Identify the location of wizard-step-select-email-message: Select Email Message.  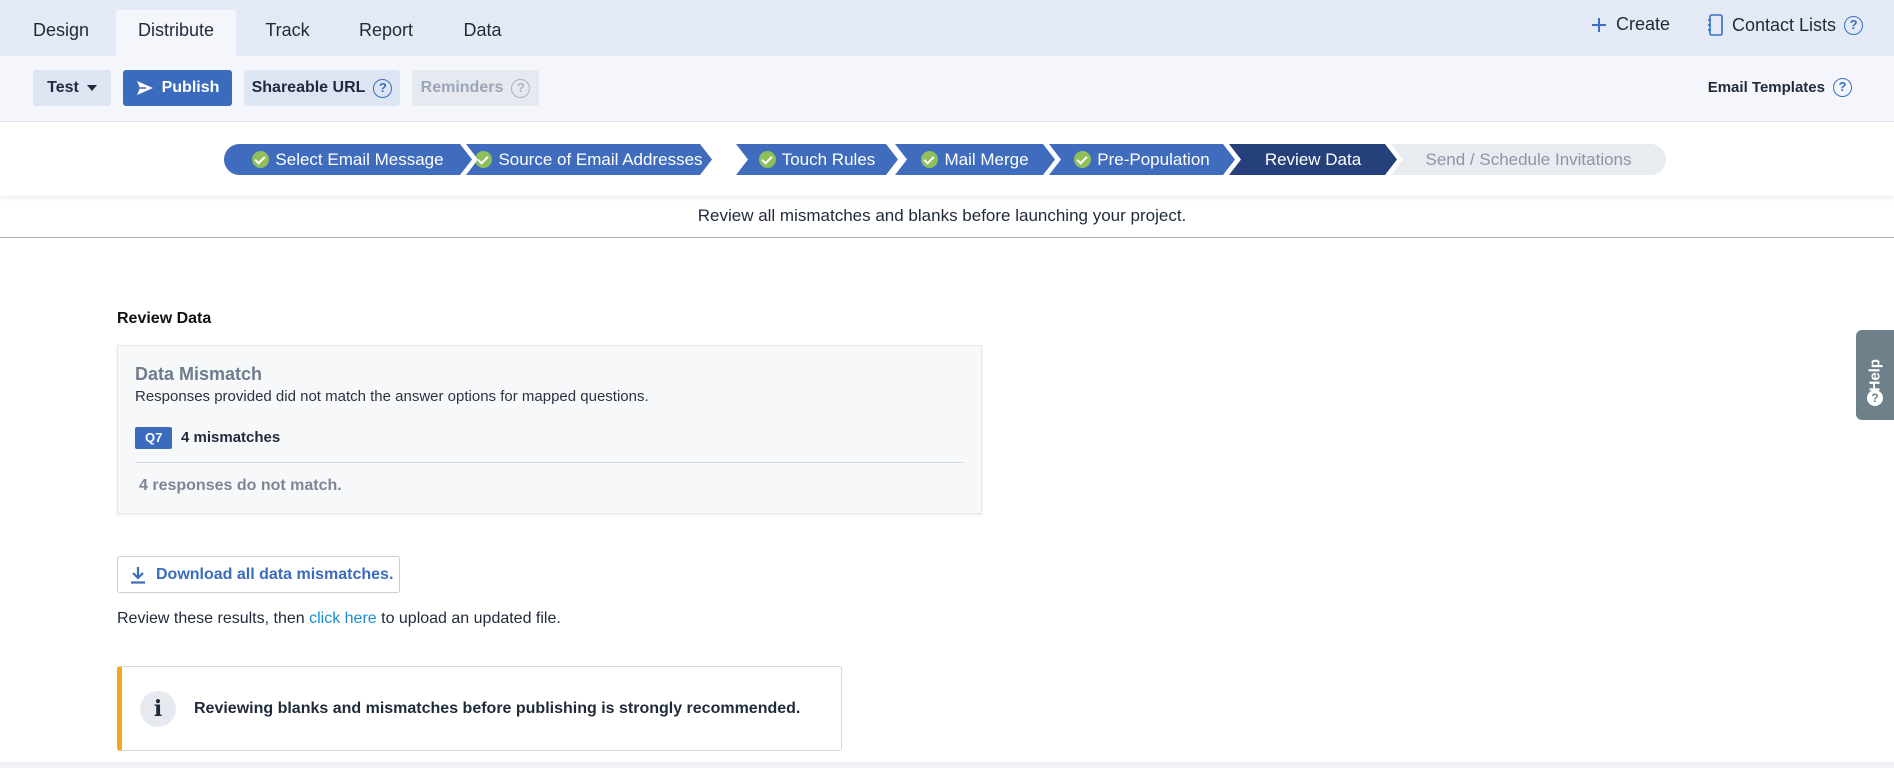
(348, 159).